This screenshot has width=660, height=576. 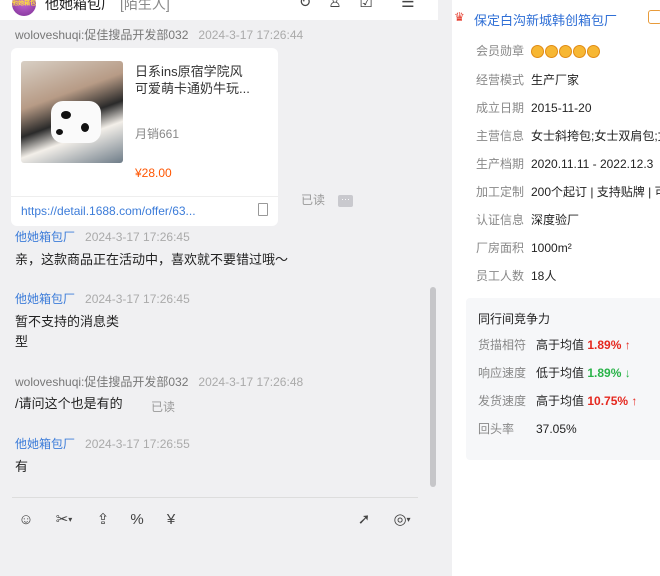 I want to click on shop-name-link: 保定白沟新城韩创箱包厂, so click(x=545, y=19).